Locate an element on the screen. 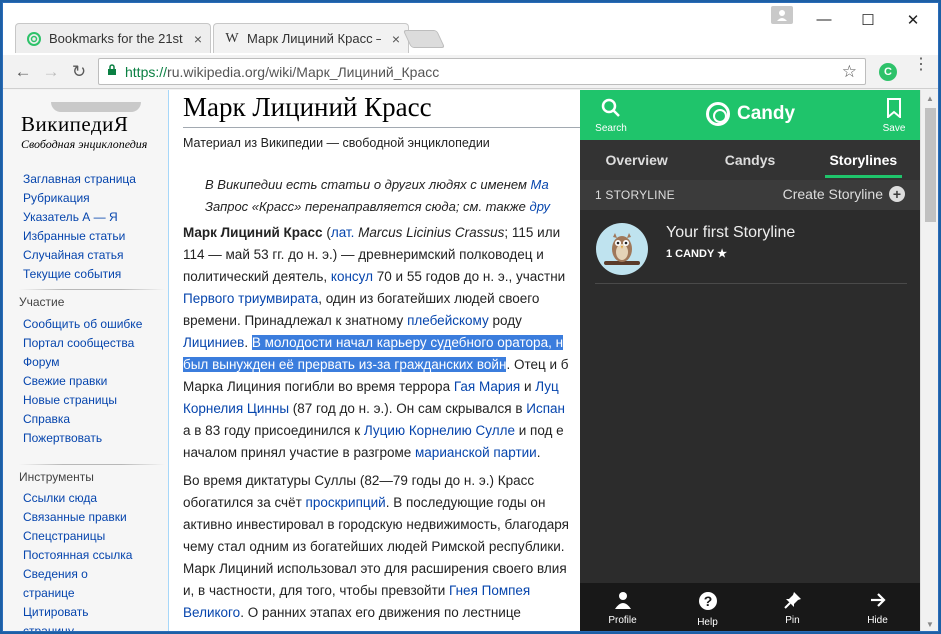  link-triumvirate: Первого триумвирата is located at coordinates (250, 298).